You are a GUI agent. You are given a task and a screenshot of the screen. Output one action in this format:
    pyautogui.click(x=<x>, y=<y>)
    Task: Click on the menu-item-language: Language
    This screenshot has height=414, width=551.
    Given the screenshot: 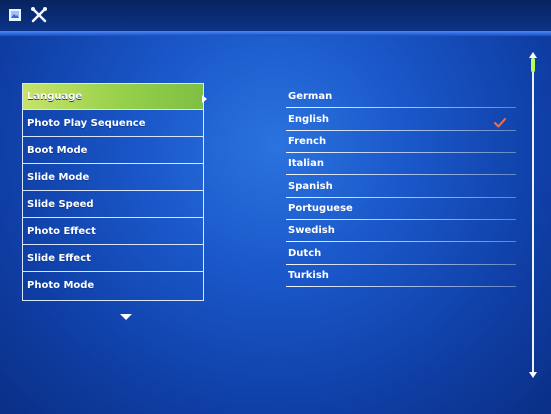 What is the action you would take?
    pyautogui.click(x=113, y=97)
    